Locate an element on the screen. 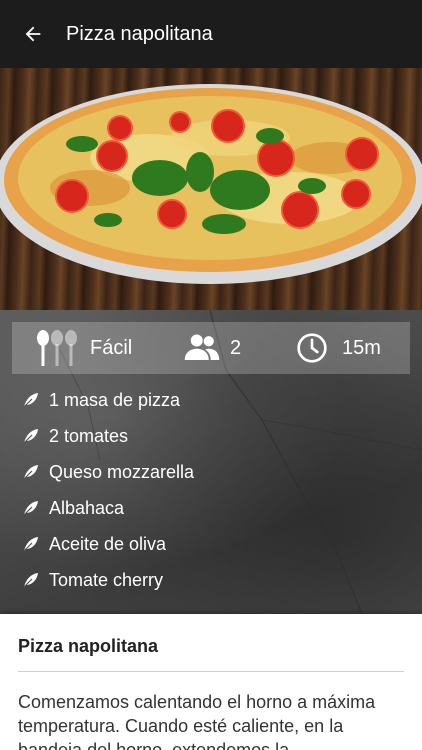 This screenshot has width=422, height=750. ingredient-label: Queso mozzarella is located at coordinates (122, 471).